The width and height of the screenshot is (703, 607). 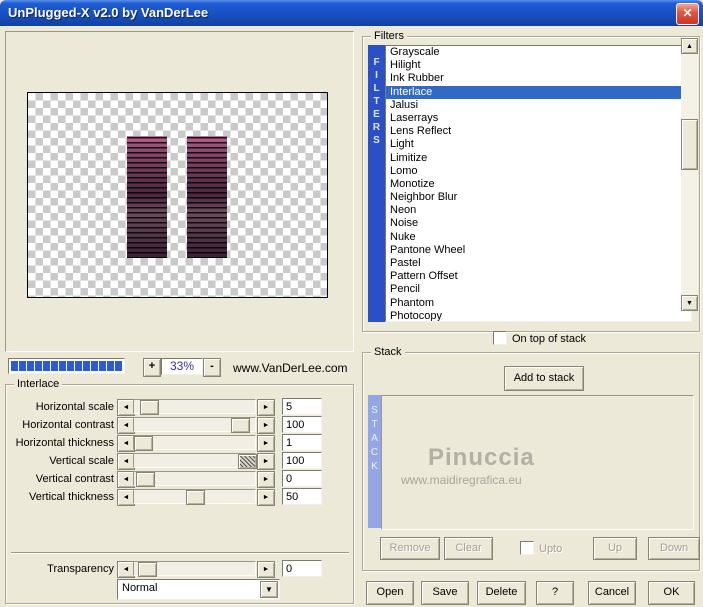 I want to click on clear-button: Clear, so click(x=468, y=548).